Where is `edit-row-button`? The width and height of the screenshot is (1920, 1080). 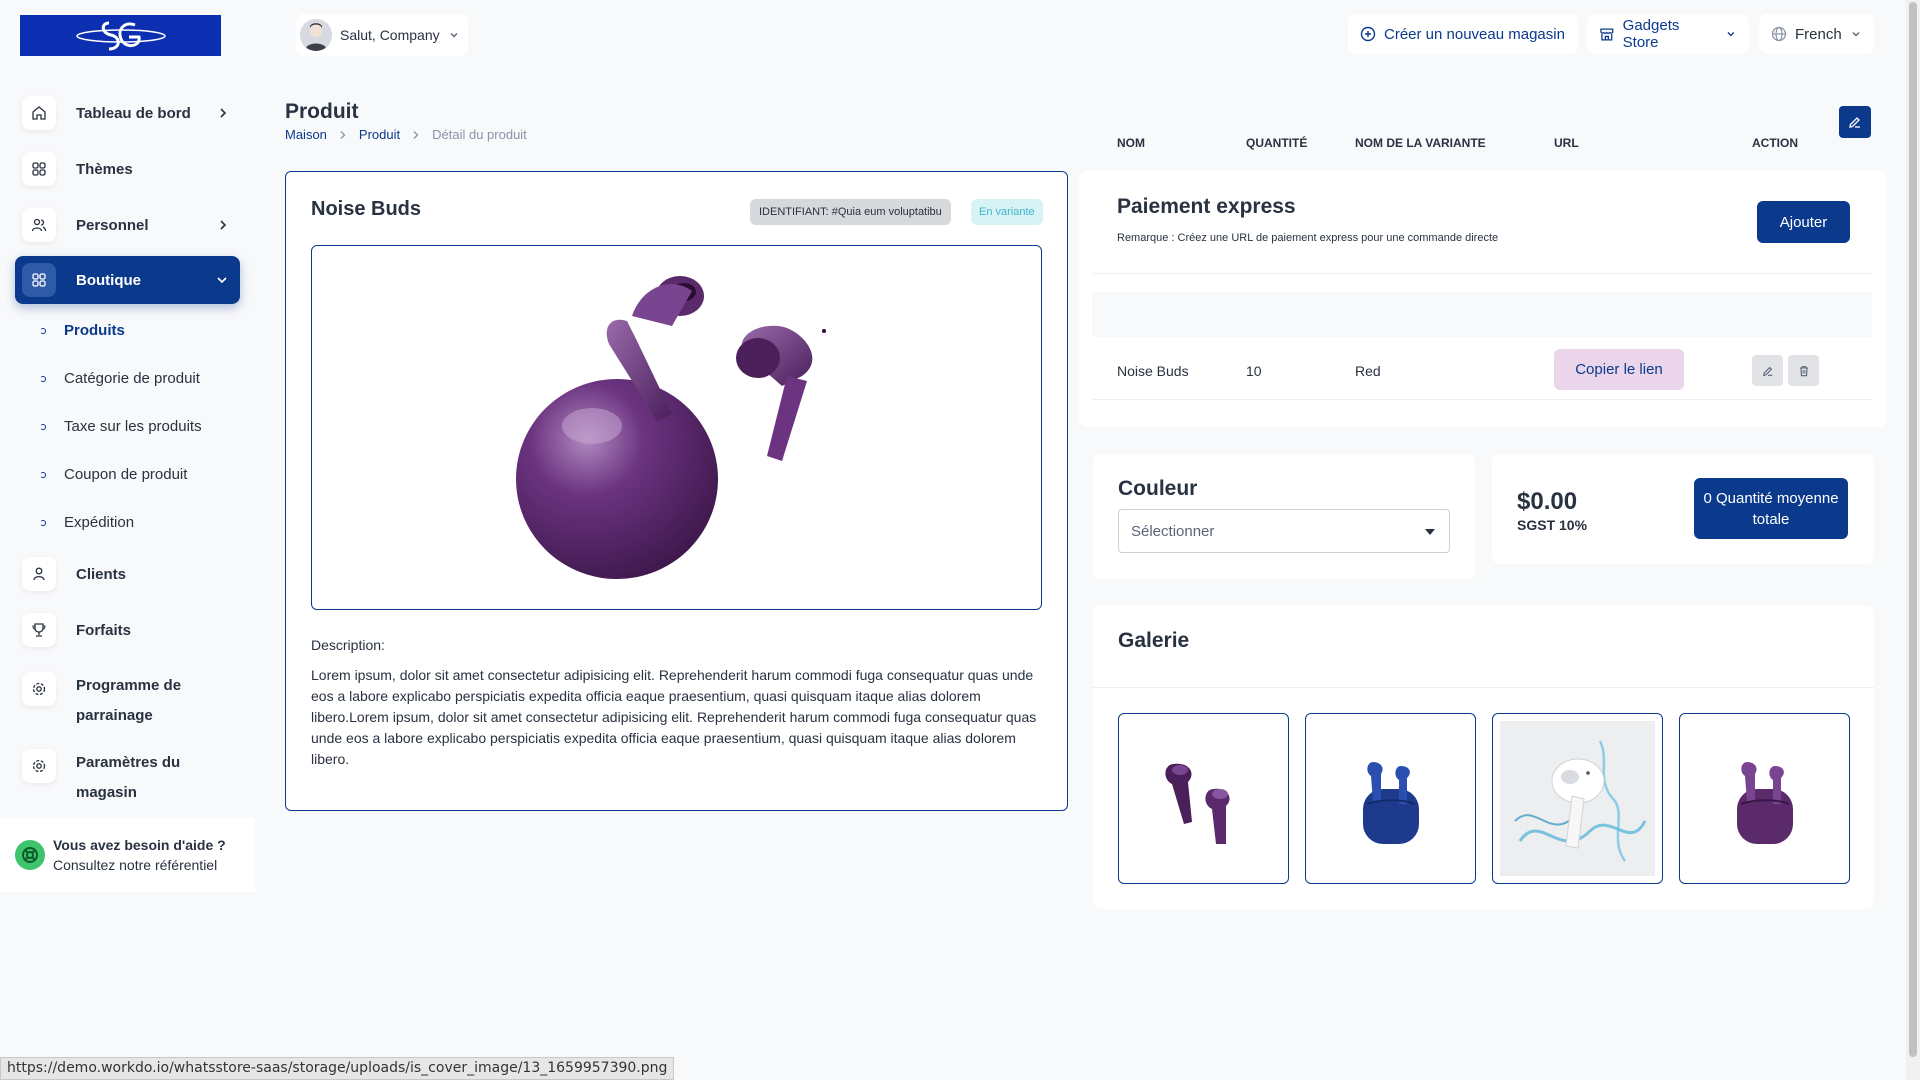 edit-row-button is located at coordinates (1767, 370).